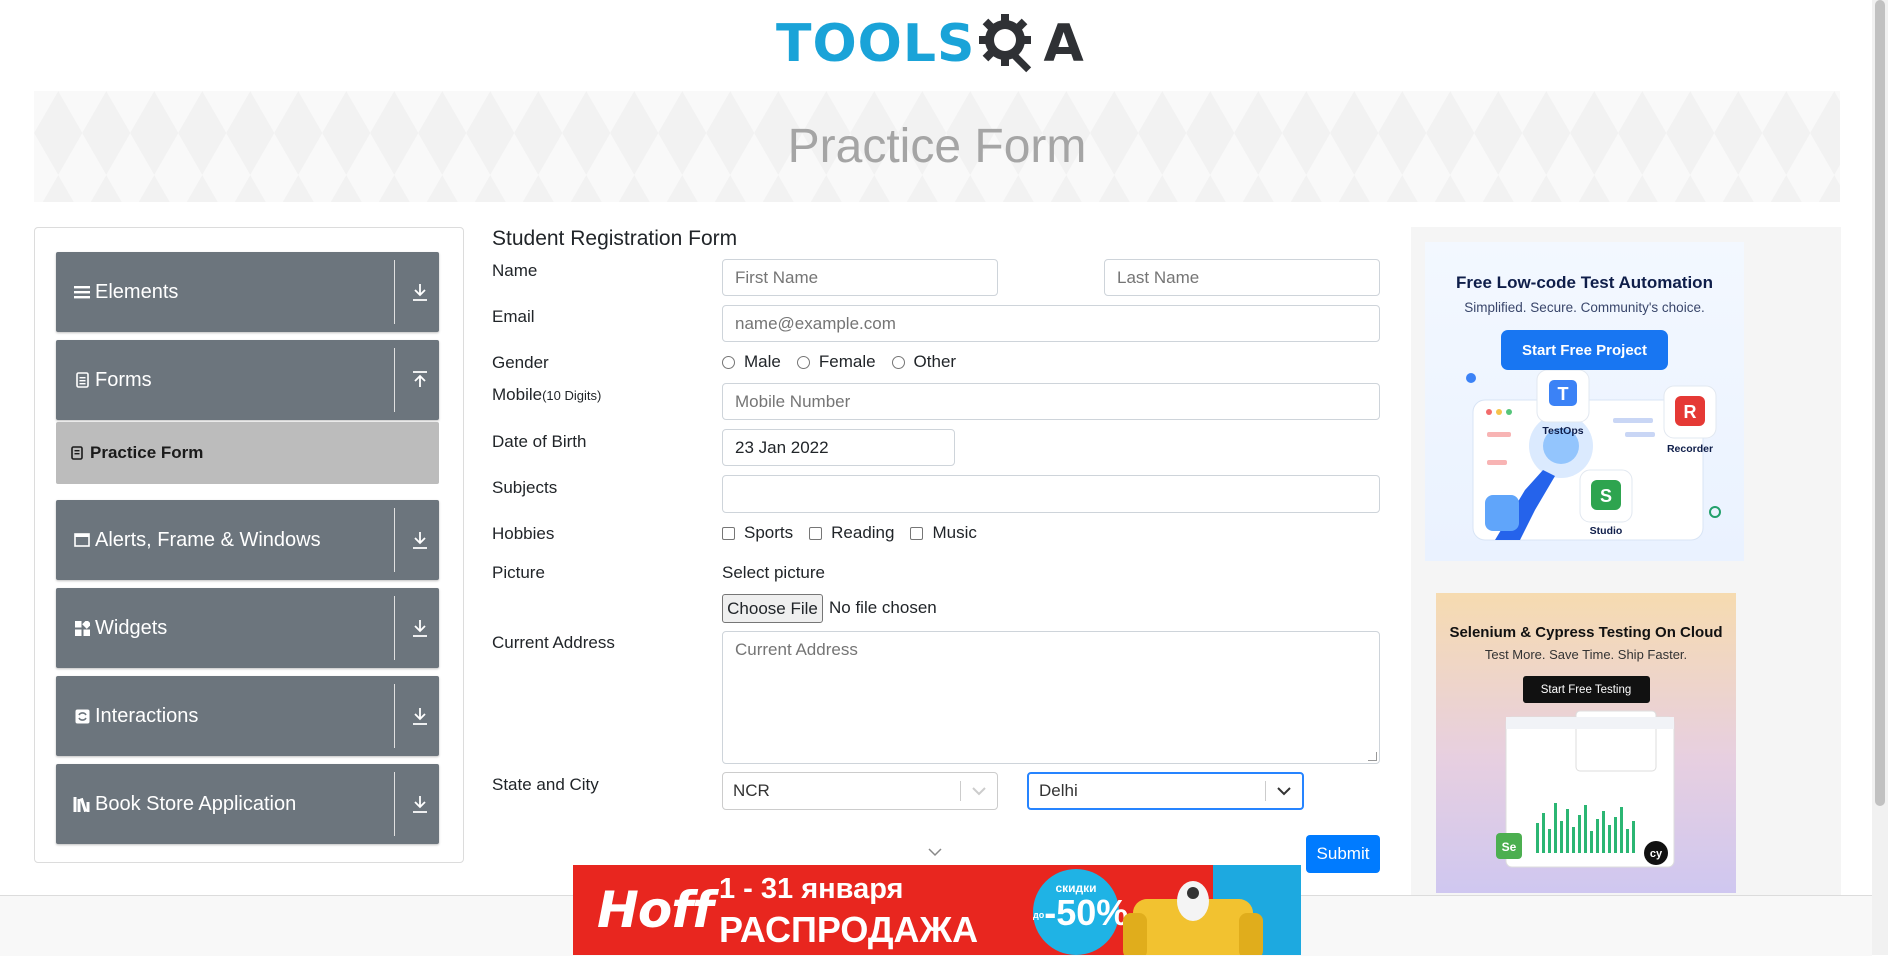 Image resolution: width=1888 pixels, height=956 pixels. I want to click on dob-label: Date of Birth, so click(539, 441).